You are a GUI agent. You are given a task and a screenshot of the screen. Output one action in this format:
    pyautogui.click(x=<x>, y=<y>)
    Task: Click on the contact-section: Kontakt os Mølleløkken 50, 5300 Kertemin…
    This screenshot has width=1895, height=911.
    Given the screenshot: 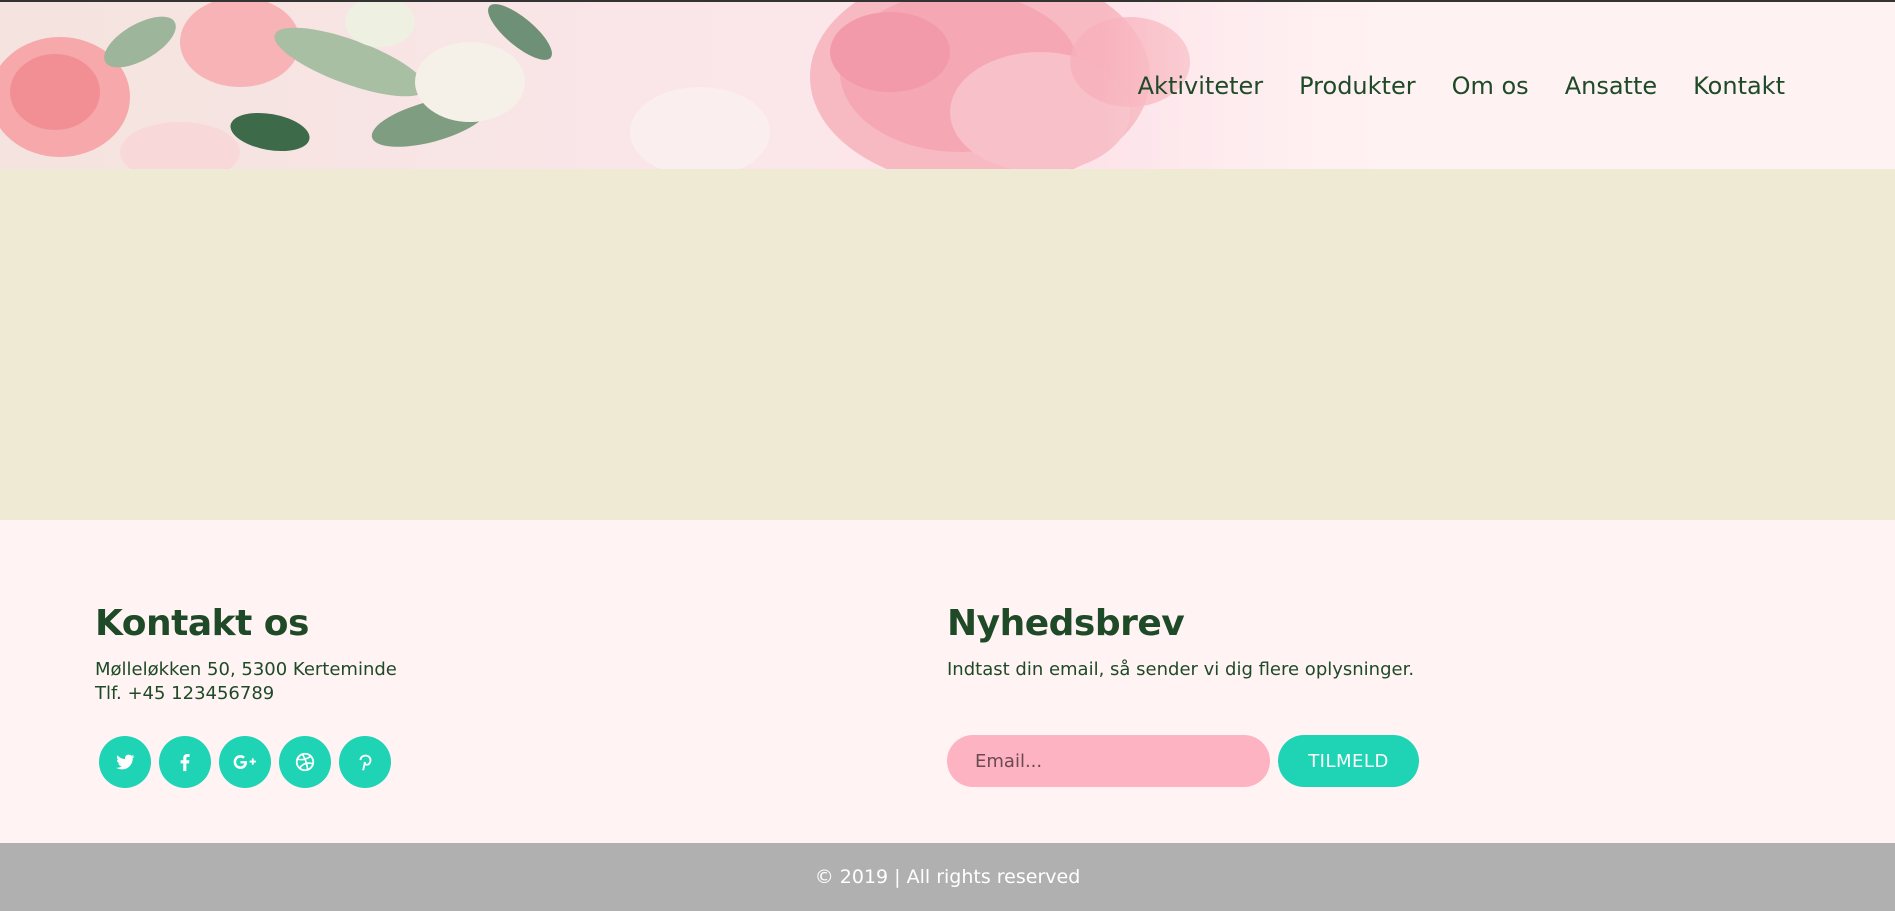 What is the action you would take?
    pyautogui.click(x=395, y=695)
    